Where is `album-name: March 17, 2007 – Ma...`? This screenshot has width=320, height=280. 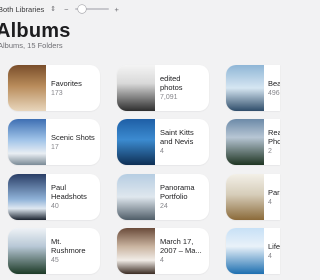
album-name: March 17, 2007 – Ma... is located at coordinates (181, 246).